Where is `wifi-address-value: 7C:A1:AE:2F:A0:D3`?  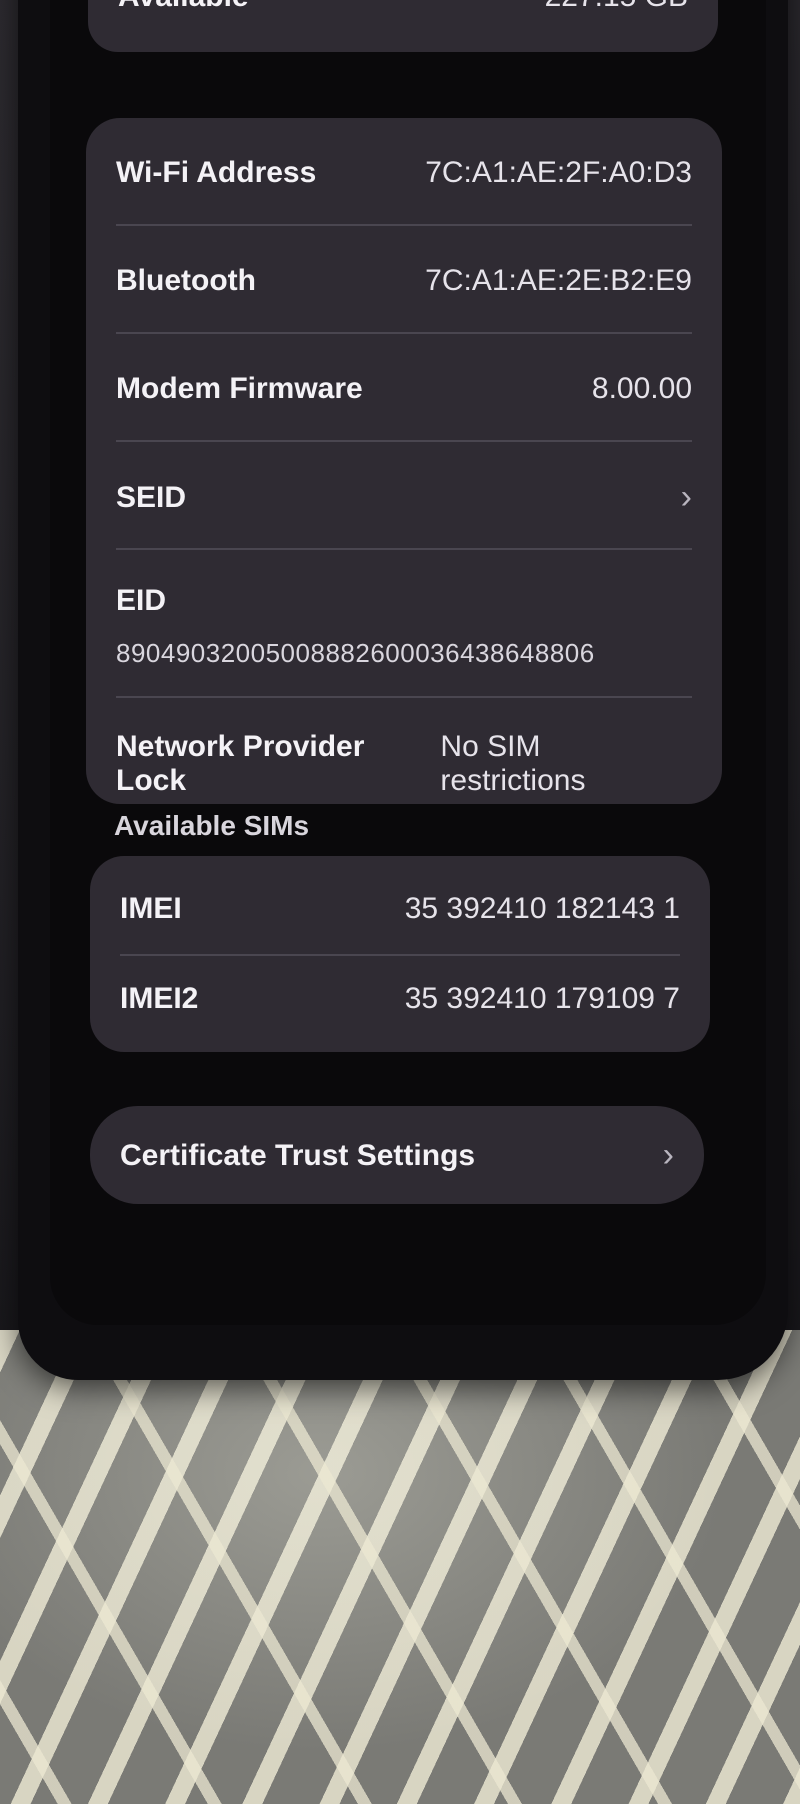 wifi-address-value: 7C:A1:AE:2F:A0:D3 is located at coordinates (558, 172).